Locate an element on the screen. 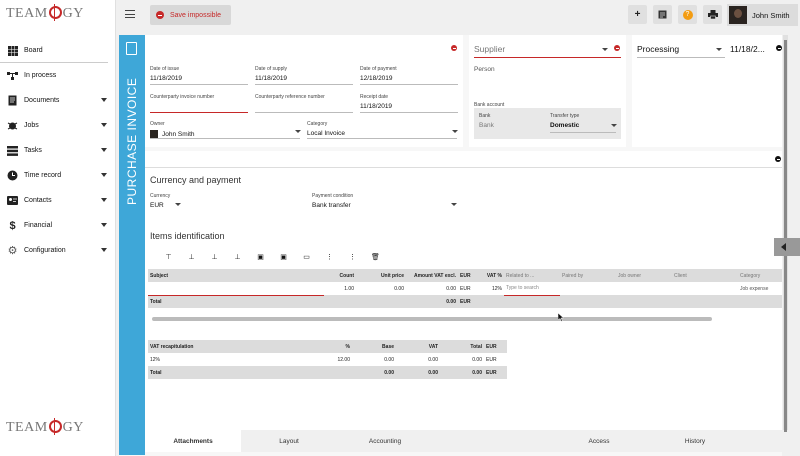 This screenshot has width=800, height=456. notes-button is located at coordinates (662, 14).